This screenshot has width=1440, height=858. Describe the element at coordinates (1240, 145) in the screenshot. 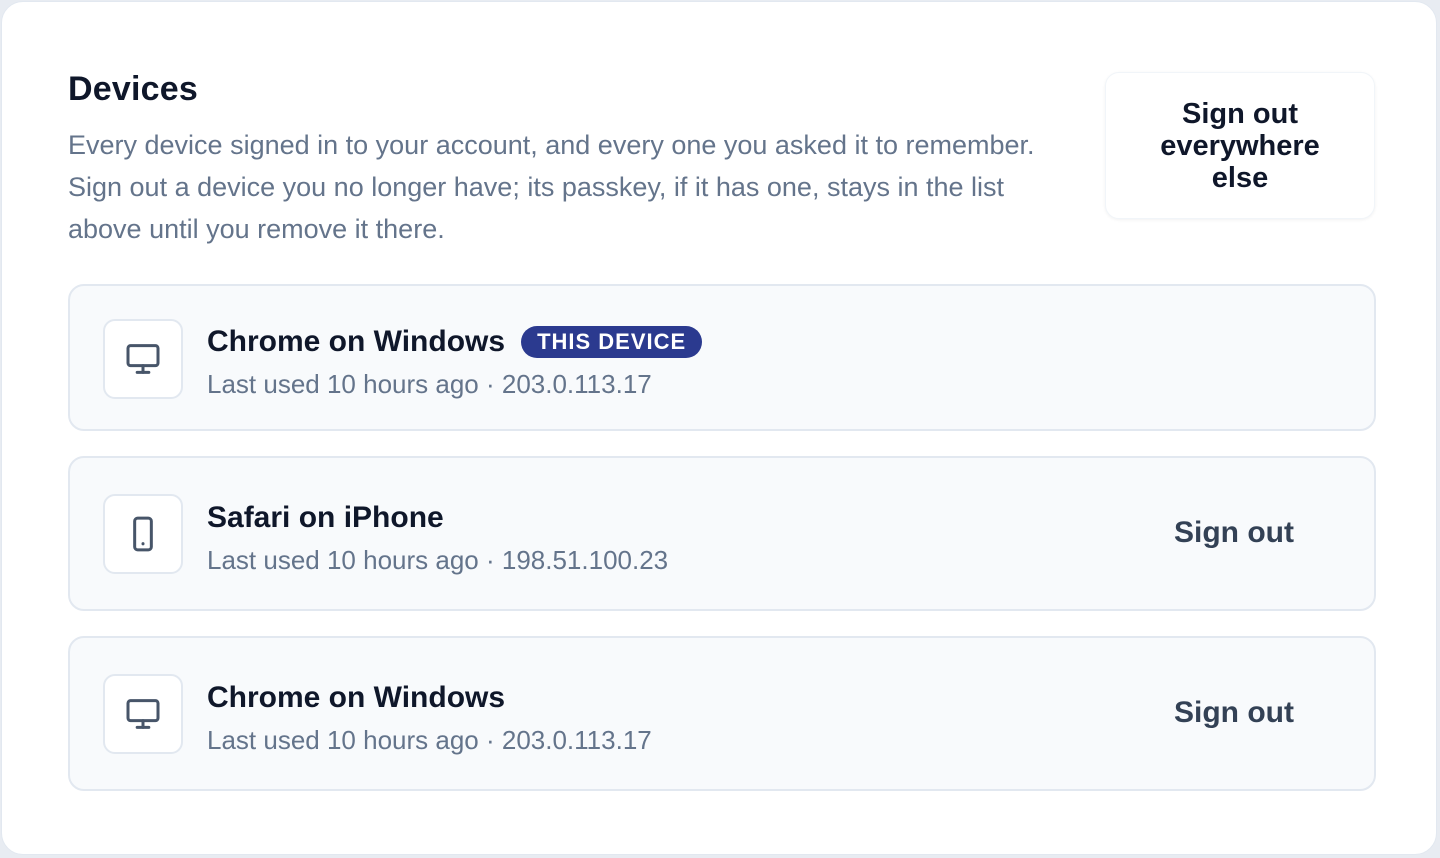

I see `sign-out-everywhere-button: Sign out everywhere else` at that location.